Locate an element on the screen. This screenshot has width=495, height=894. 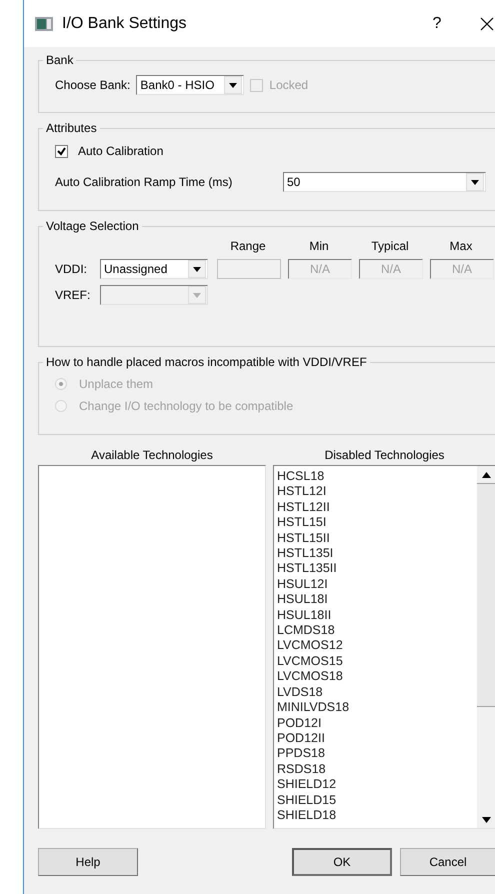
radio-label: Change I/O technology to be compatible is located at coordinates (186, 406).